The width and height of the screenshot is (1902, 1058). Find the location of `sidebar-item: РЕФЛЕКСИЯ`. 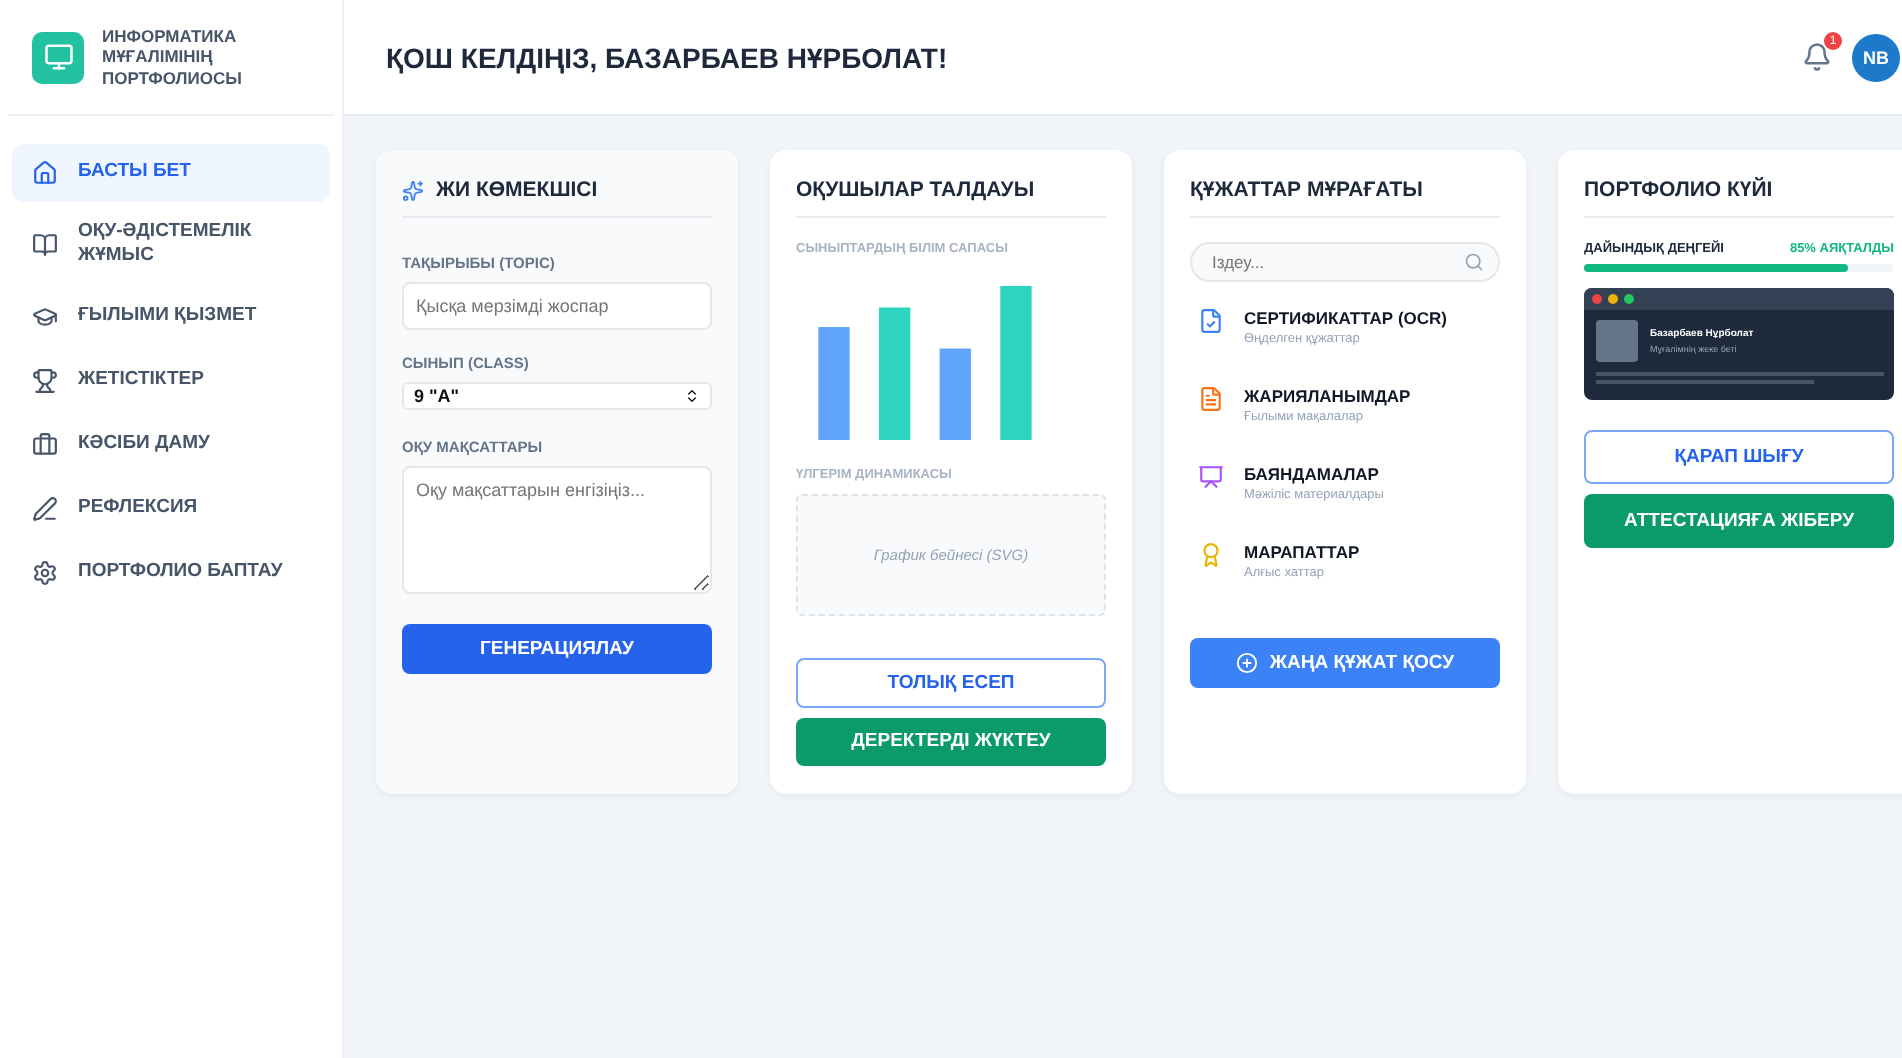

sidebar-item: РЕФЛЕКСИЯ is located at coordinates (171, 508).